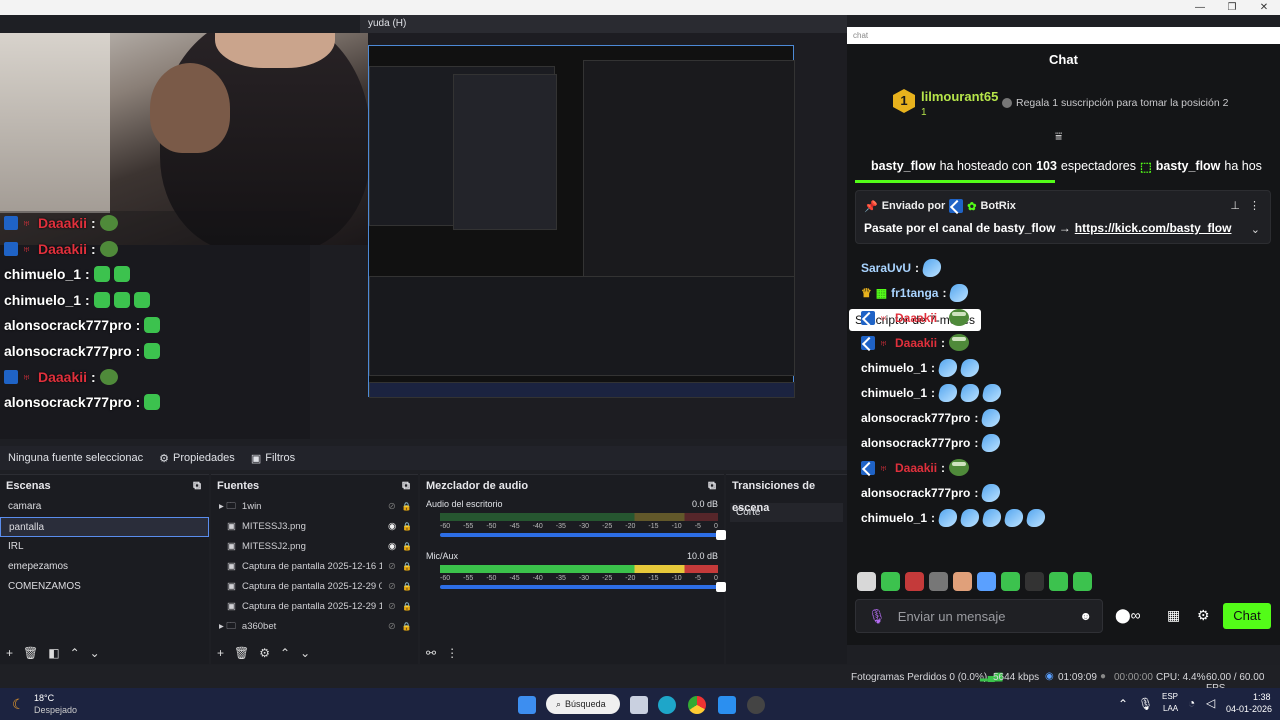 The image size is (1280, 720). Describe the element at coordinates (1232, 7) in the screenshot. I see `maximize-button: ❐` at that location.